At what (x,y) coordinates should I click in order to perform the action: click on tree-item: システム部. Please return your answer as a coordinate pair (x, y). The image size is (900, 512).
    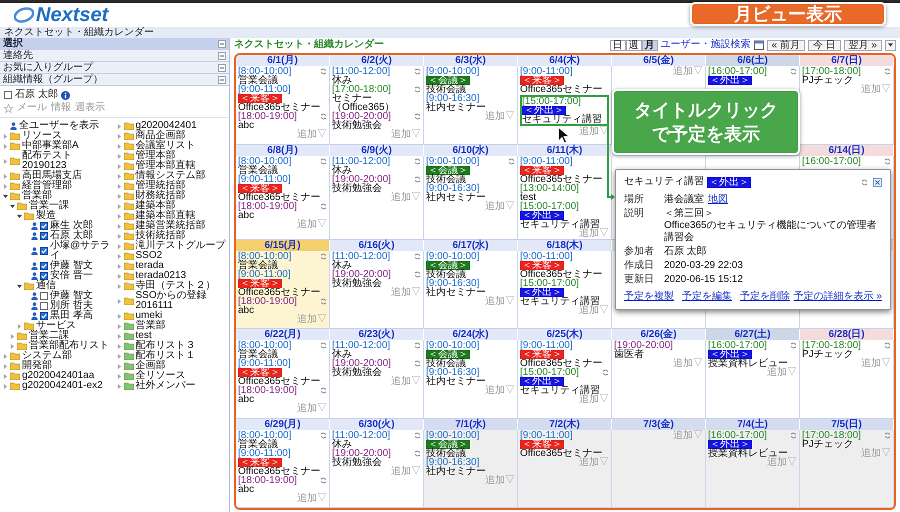
    Looking at the image, I should click on (47, 356).